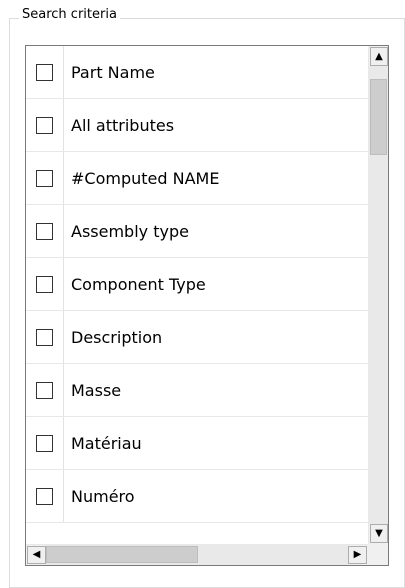 This screenshot has height=588, width=405. Describe the element at coordinates (123, 125) in the screenshot. I see `list-item-label: All attributes` at that location.